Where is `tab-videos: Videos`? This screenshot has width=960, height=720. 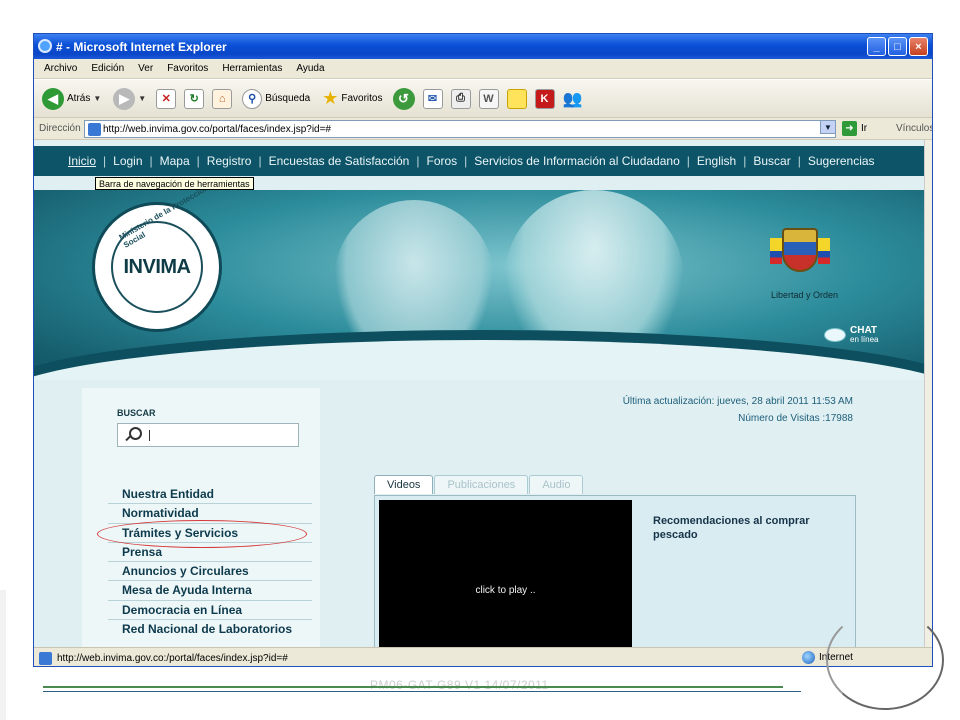
tab-videos: Videos is located at coordinates (404, 484).